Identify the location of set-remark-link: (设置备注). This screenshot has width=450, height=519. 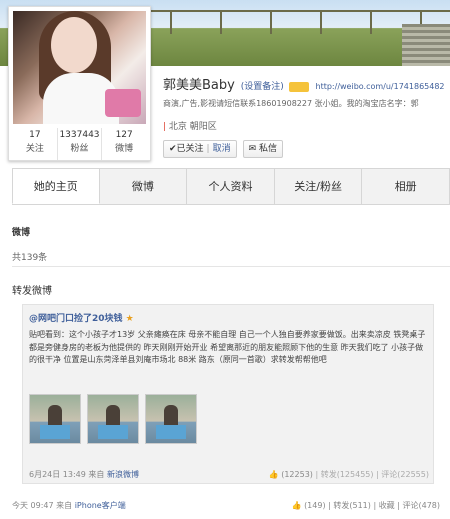
(262, 87).